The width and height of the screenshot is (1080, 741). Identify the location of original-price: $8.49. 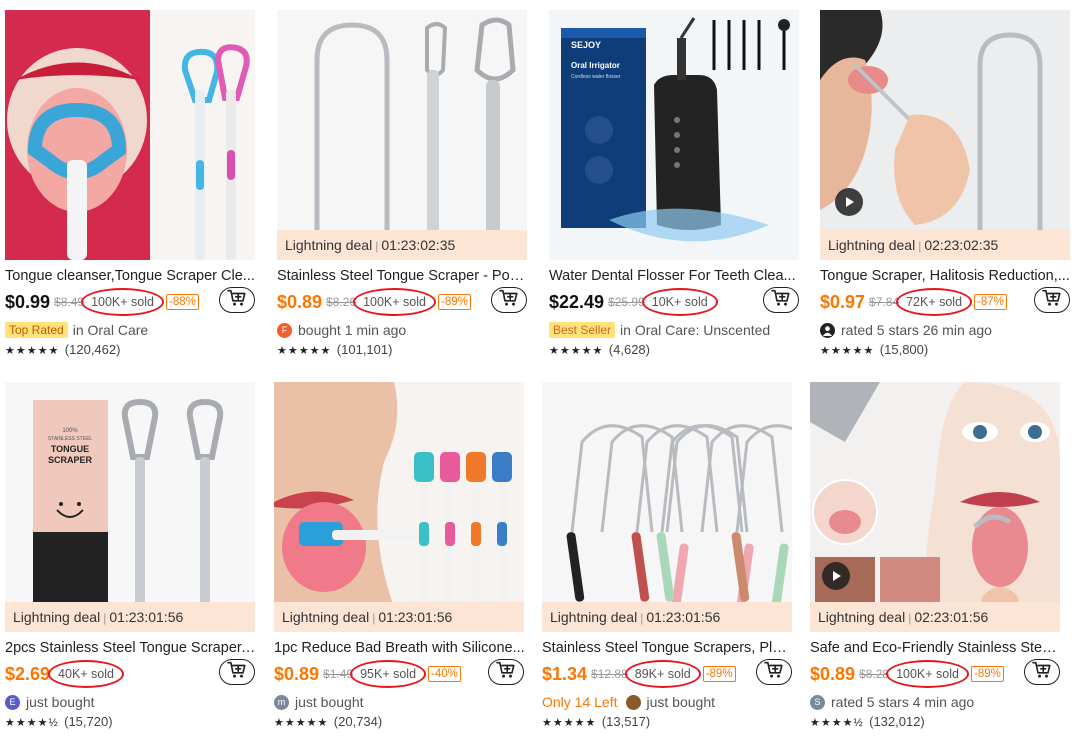
(69, 302).